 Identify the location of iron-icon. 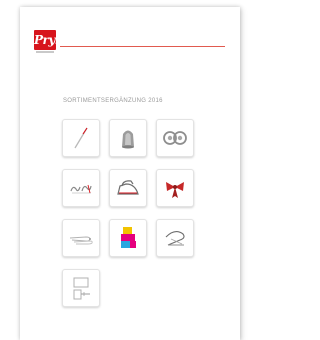
(128, 187).